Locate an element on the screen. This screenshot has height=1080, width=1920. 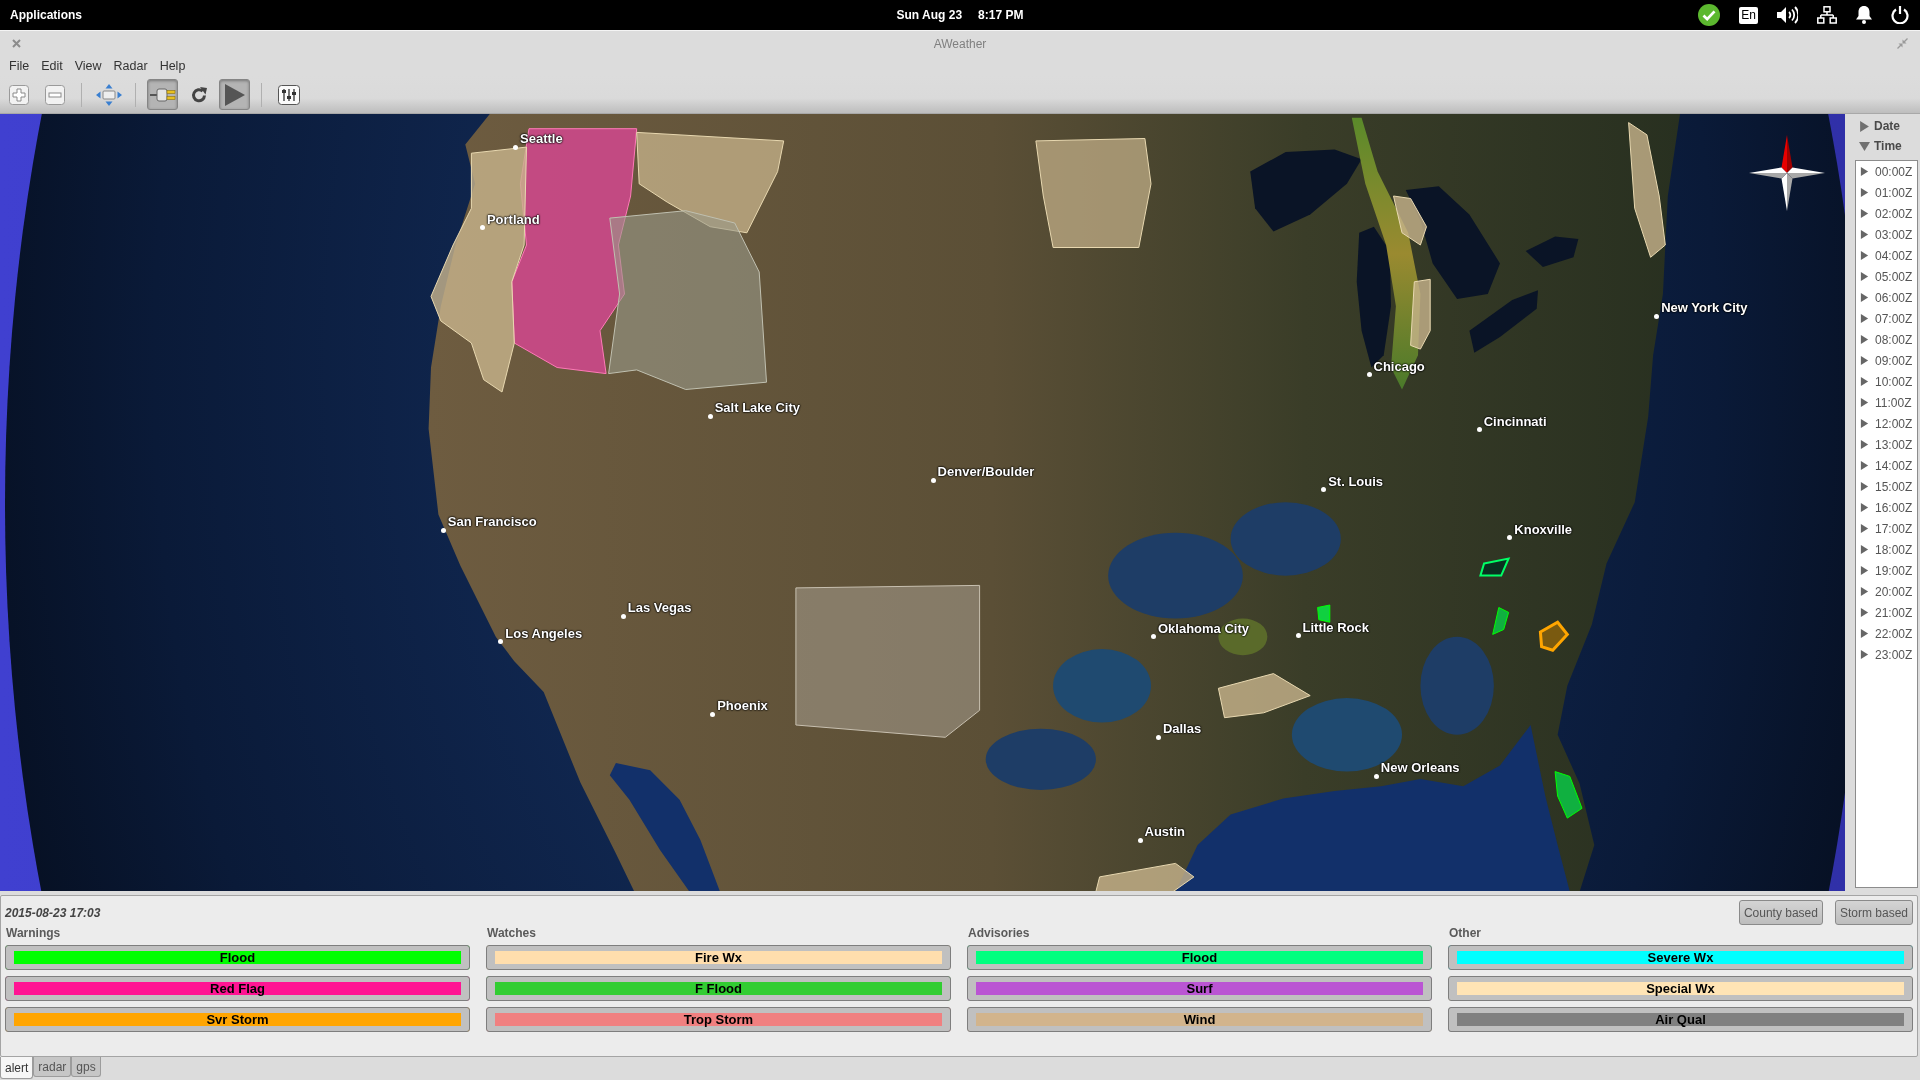
sliders-icon is located at coordinates (288, 94).